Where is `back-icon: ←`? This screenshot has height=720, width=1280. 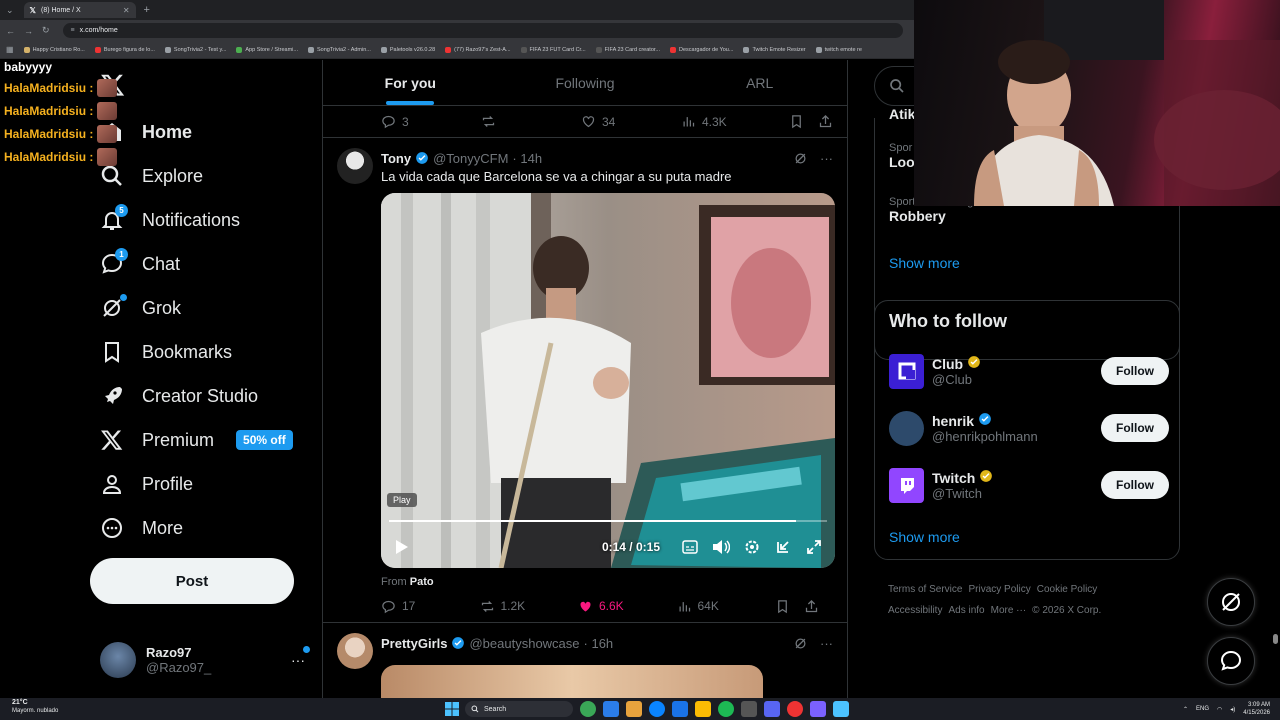
back-icon: ← is located at coordinates (10, 31).